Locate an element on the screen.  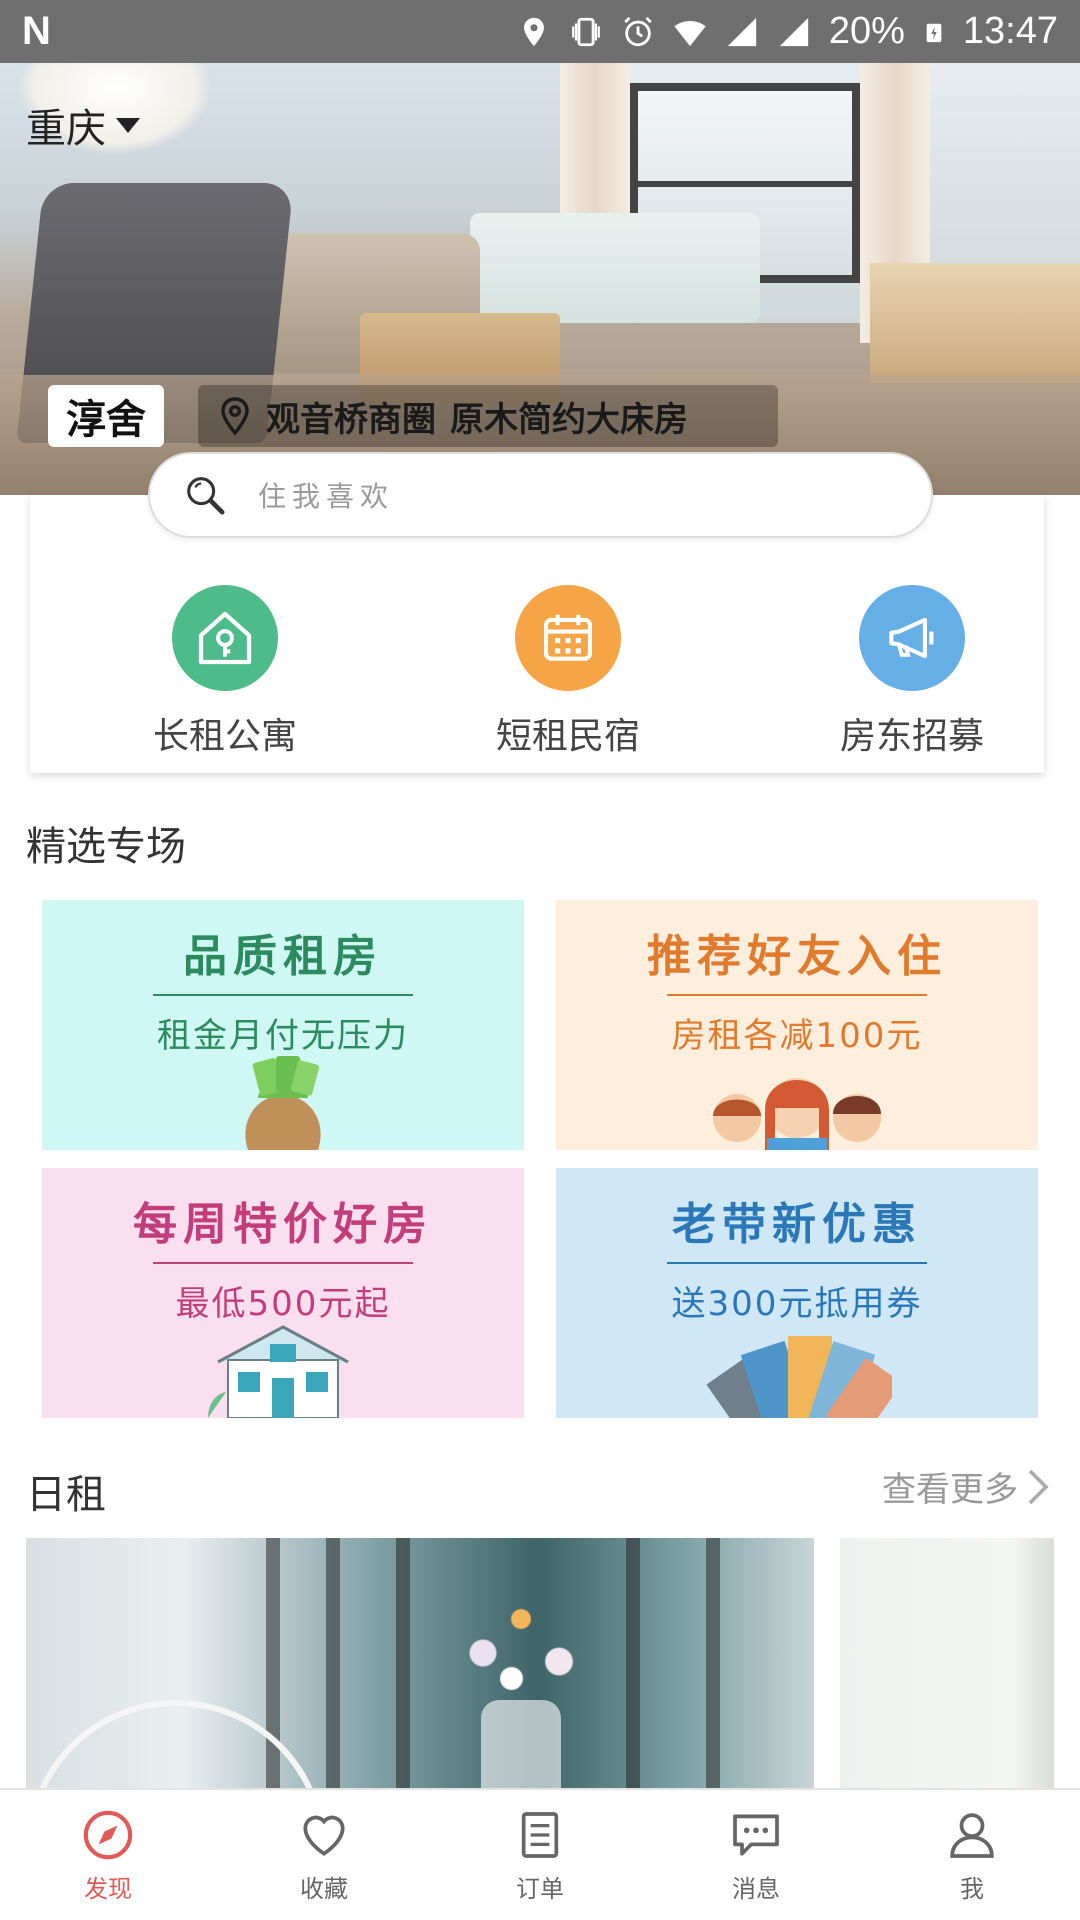
promo-card-weekly-deal: 每周特价好房 最低500元起 is located at coordinates (283, 1293).